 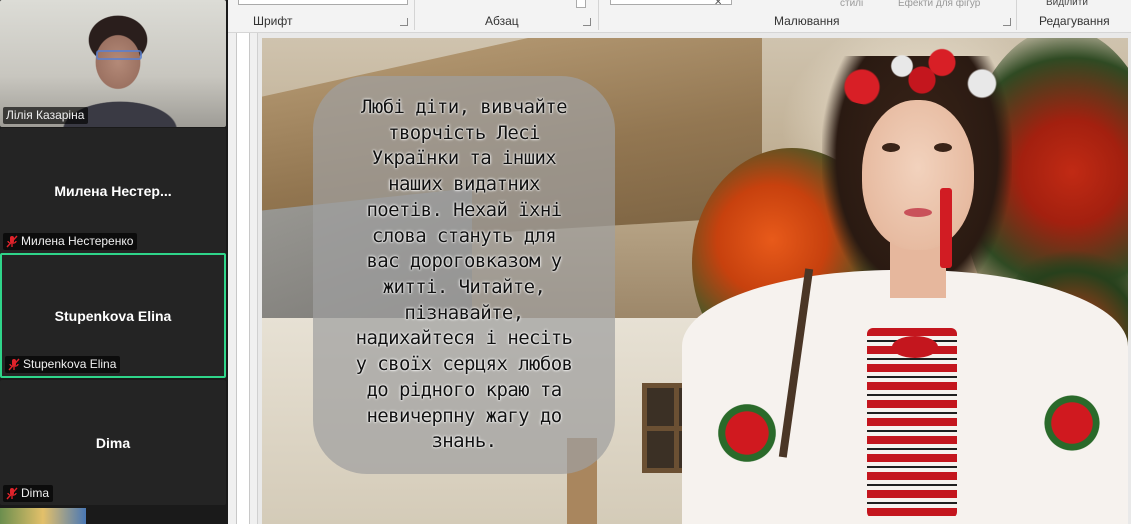 What do you see at coordinates (43, 516) in the screenshot?
I see `participant-tile-partial` at bounding box center [43, 516].